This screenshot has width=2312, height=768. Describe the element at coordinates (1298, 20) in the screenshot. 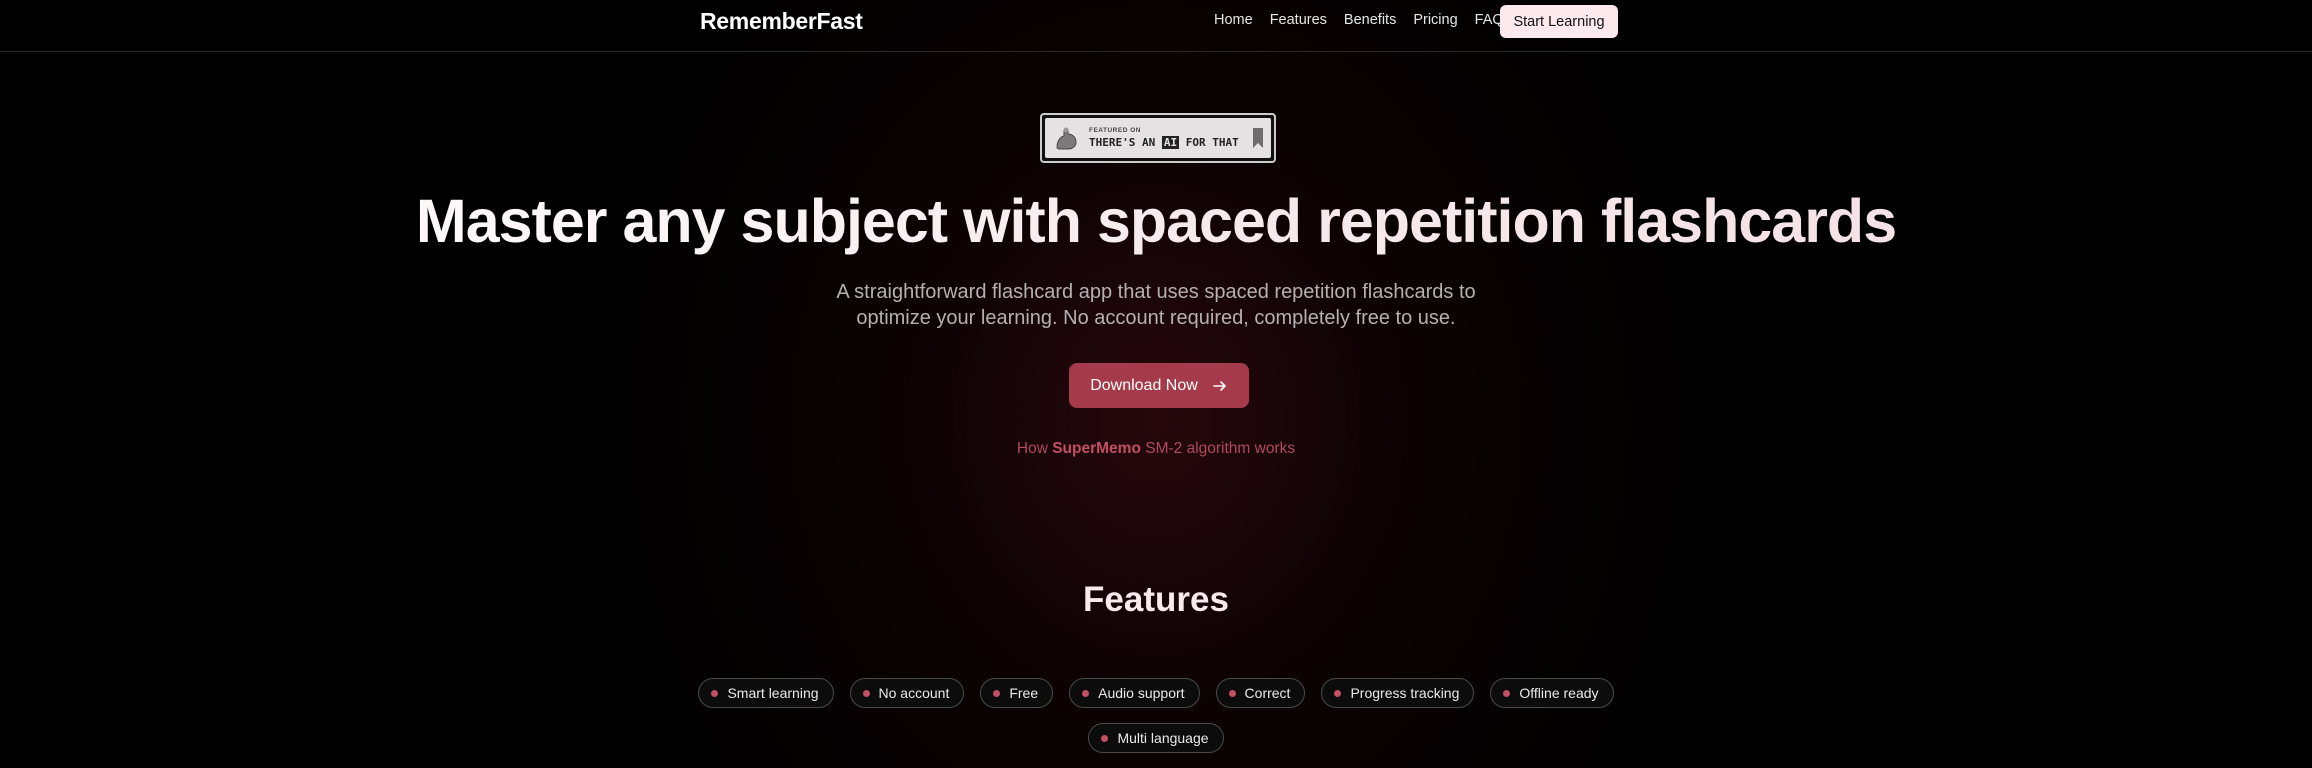

I see `nav-link-features: Features` at that location.